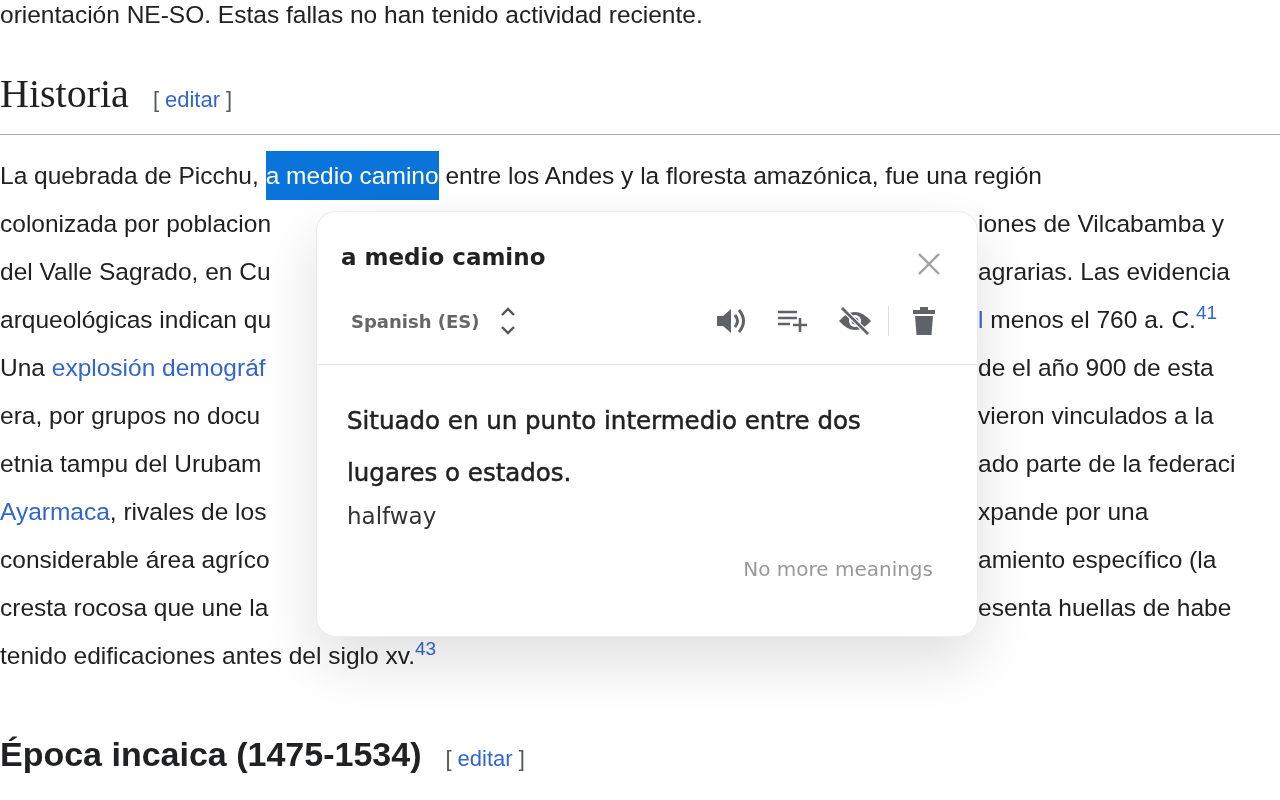 This screenshot has height=800, width=1280. What do you see at coordinates (55, 511) in the screenshot?
I see `article-link: Ayarmaca` at bounding box center [55, 511].